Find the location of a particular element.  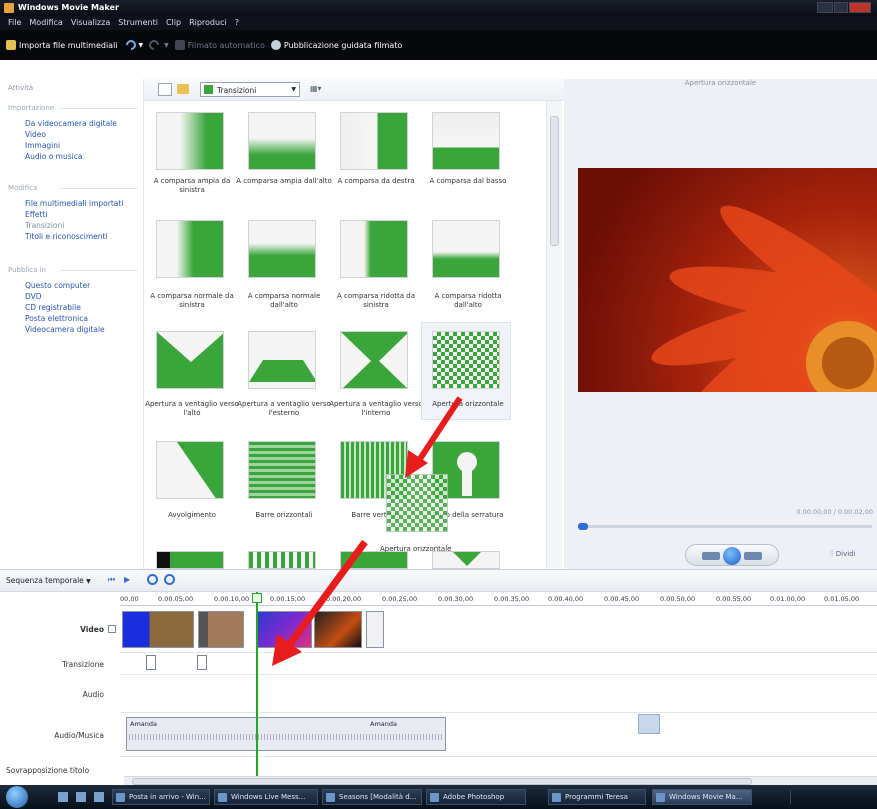

play-button is located at coordinates (732, 556).